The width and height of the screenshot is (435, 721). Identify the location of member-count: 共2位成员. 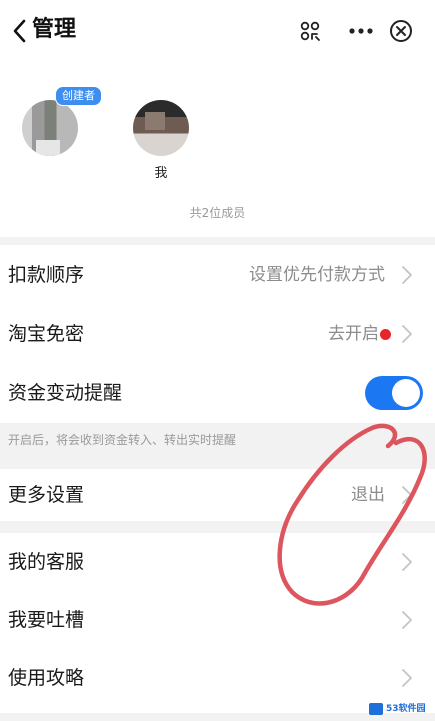
(217, 213).